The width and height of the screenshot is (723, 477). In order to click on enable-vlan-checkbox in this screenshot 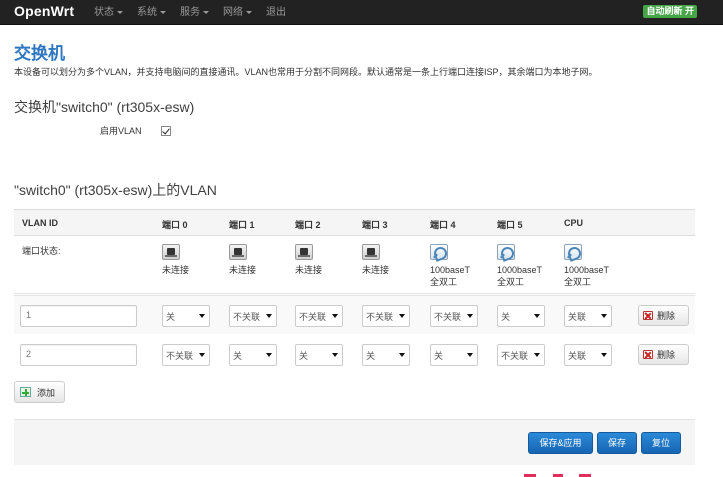, I will do `click(165, 130)`.